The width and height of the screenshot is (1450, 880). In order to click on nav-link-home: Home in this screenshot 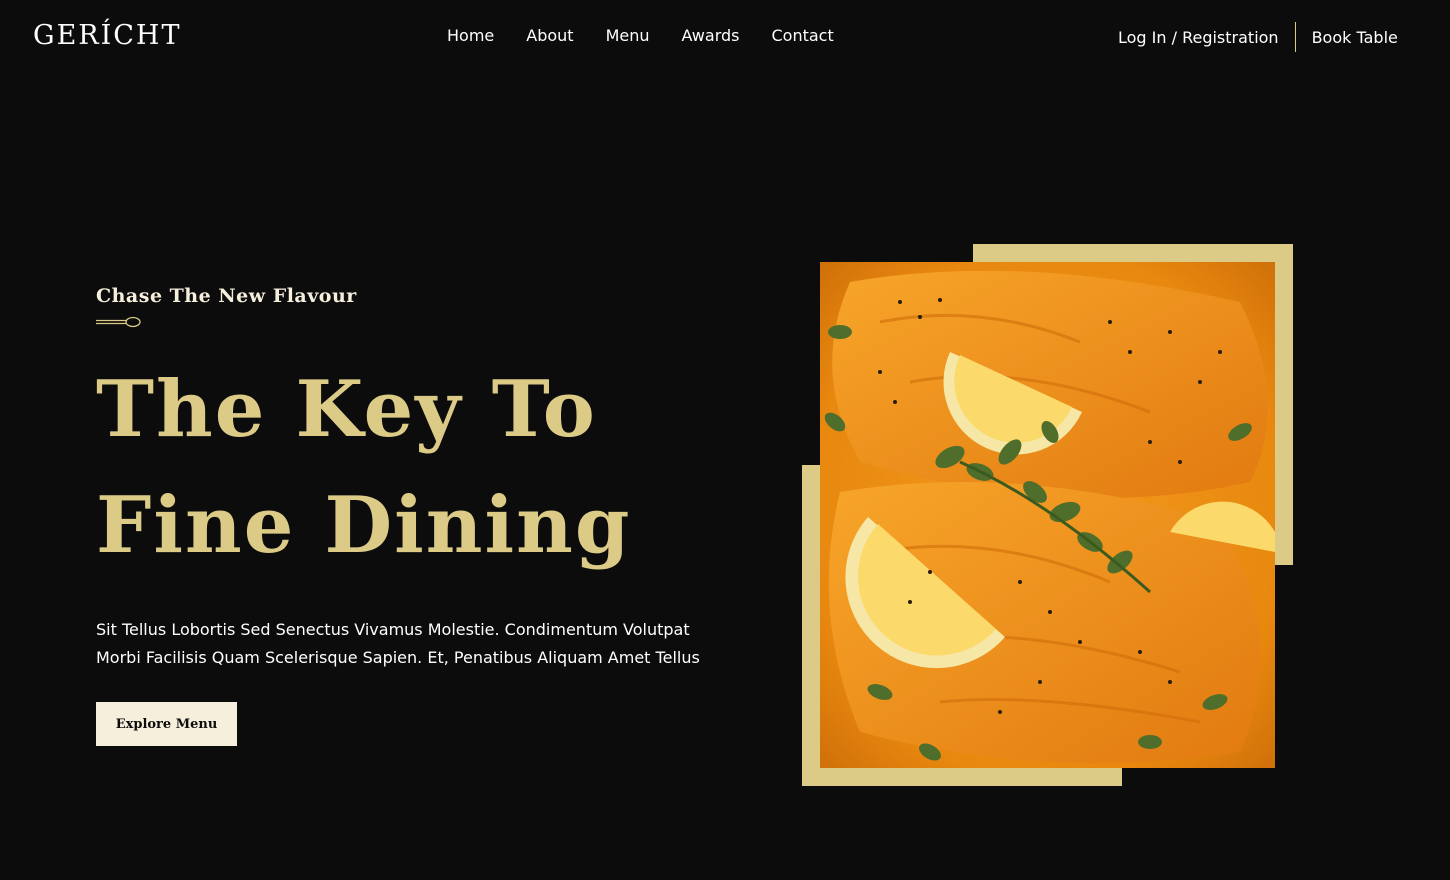, I will do `click(470, 35)`.